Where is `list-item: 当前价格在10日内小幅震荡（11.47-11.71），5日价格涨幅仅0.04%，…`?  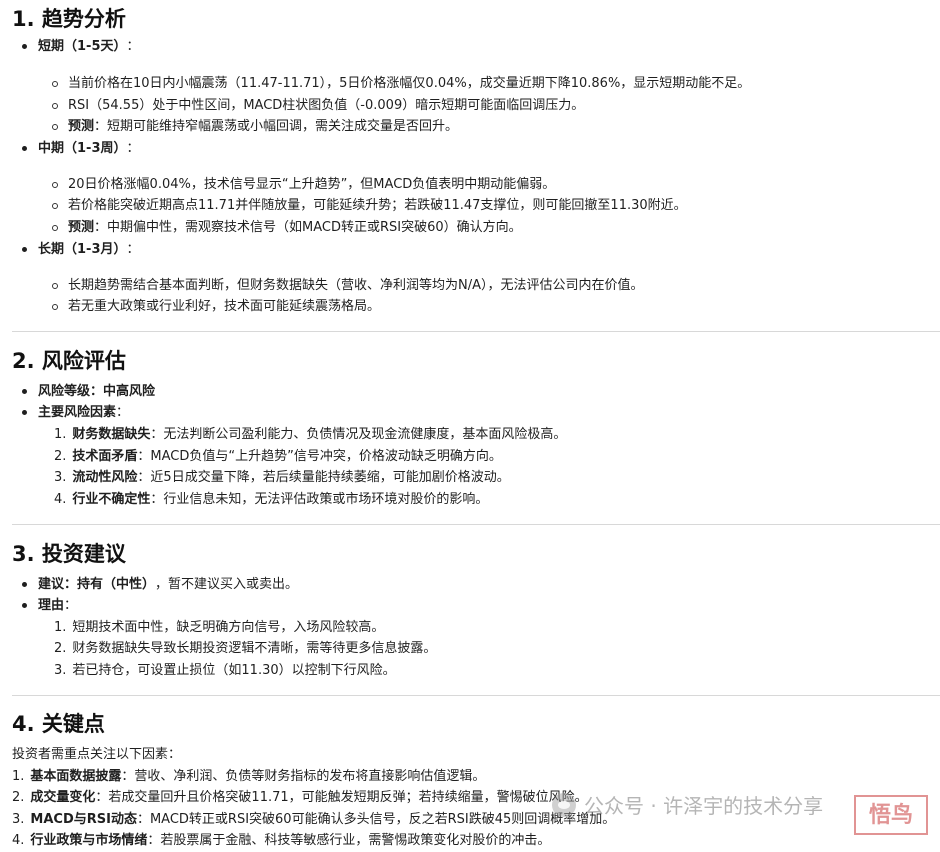 list-item: 当前价格在10日内小幅震荡（11.47-11.71），5日价格涨幅仅0.04%，… is located at coordinates (401, 84).